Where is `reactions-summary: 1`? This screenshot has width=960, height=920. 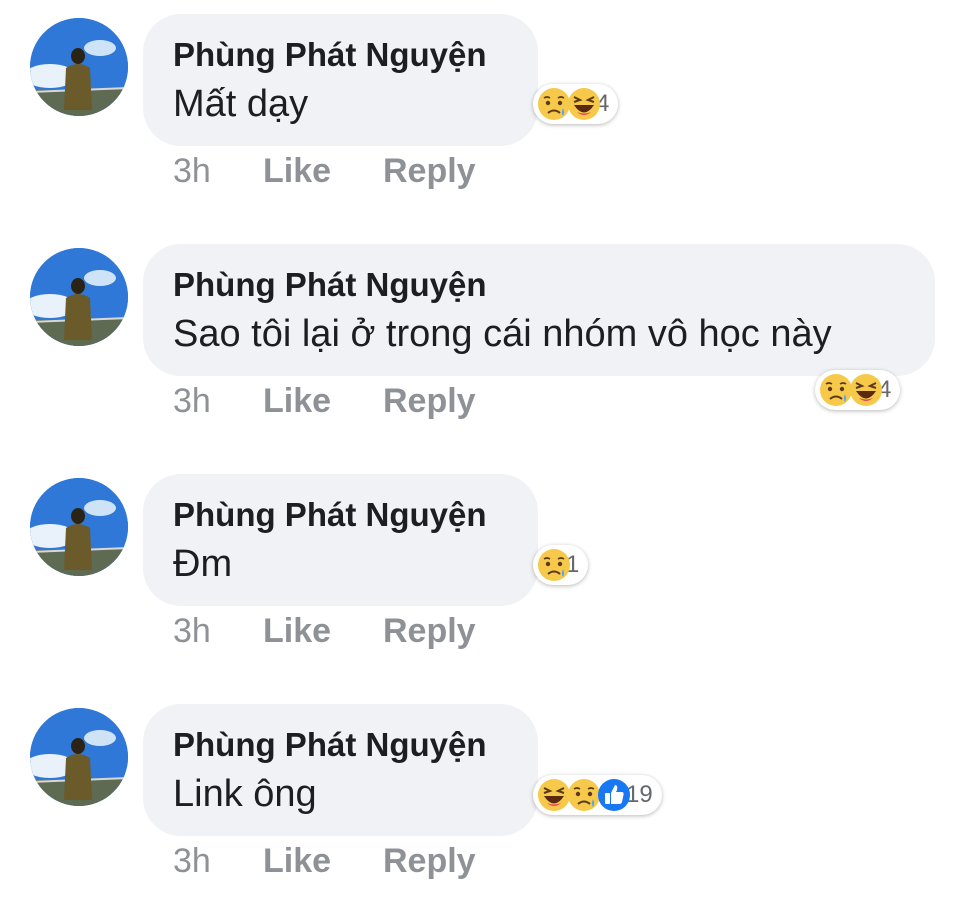
reactions-summary: 1 is located at coordinates (561, 565).